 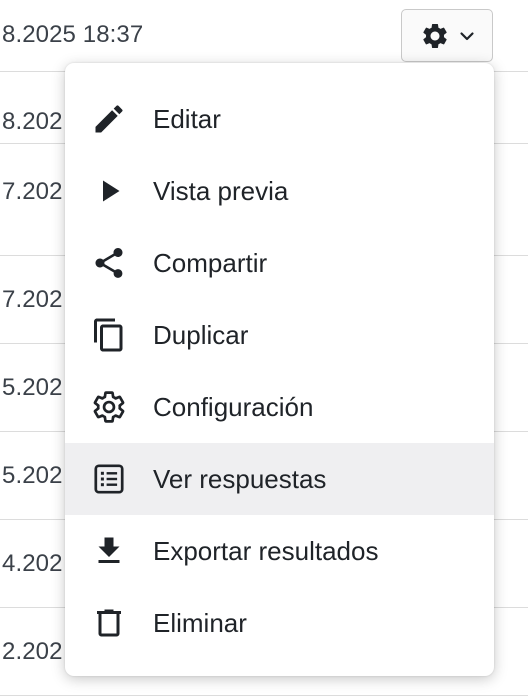 What do you see at coordinates (279, 263) in the screenshot?
I see `menu-item-share: Compartir` at bounding box center [279, 263].